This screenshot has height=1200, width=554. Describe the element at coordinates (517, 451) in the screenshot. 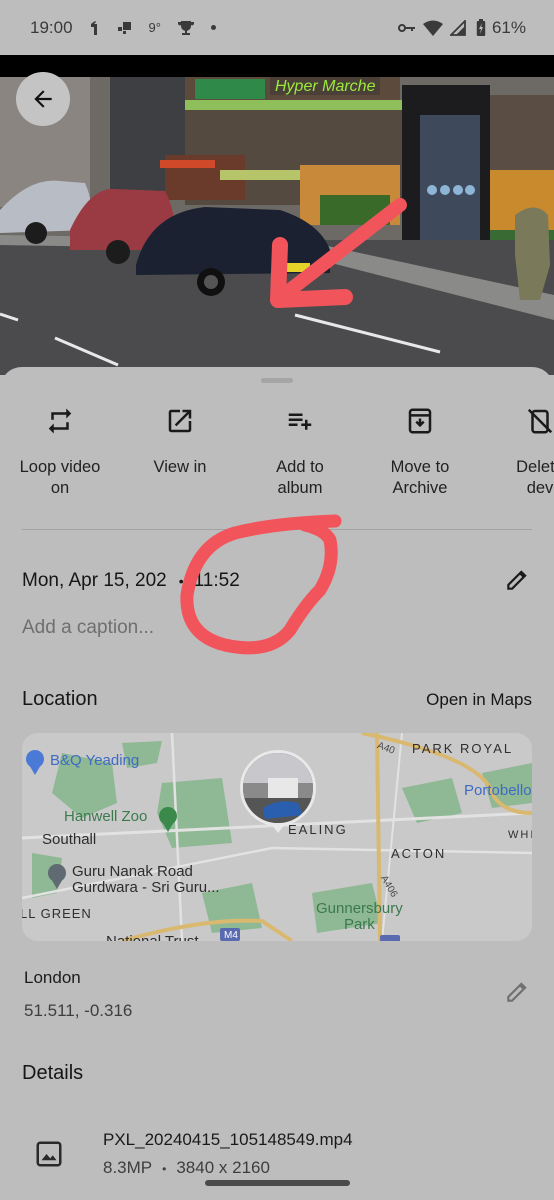

I see `delete-from-device-button: Delete dev` at that location.